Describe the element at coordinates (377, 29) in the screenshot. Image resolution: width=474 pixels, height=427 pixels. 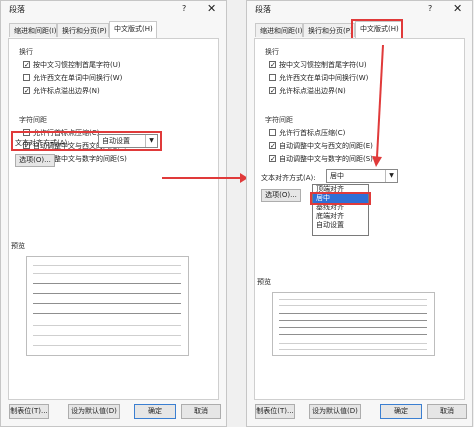
I see `highlight-asian-tab` at that location.